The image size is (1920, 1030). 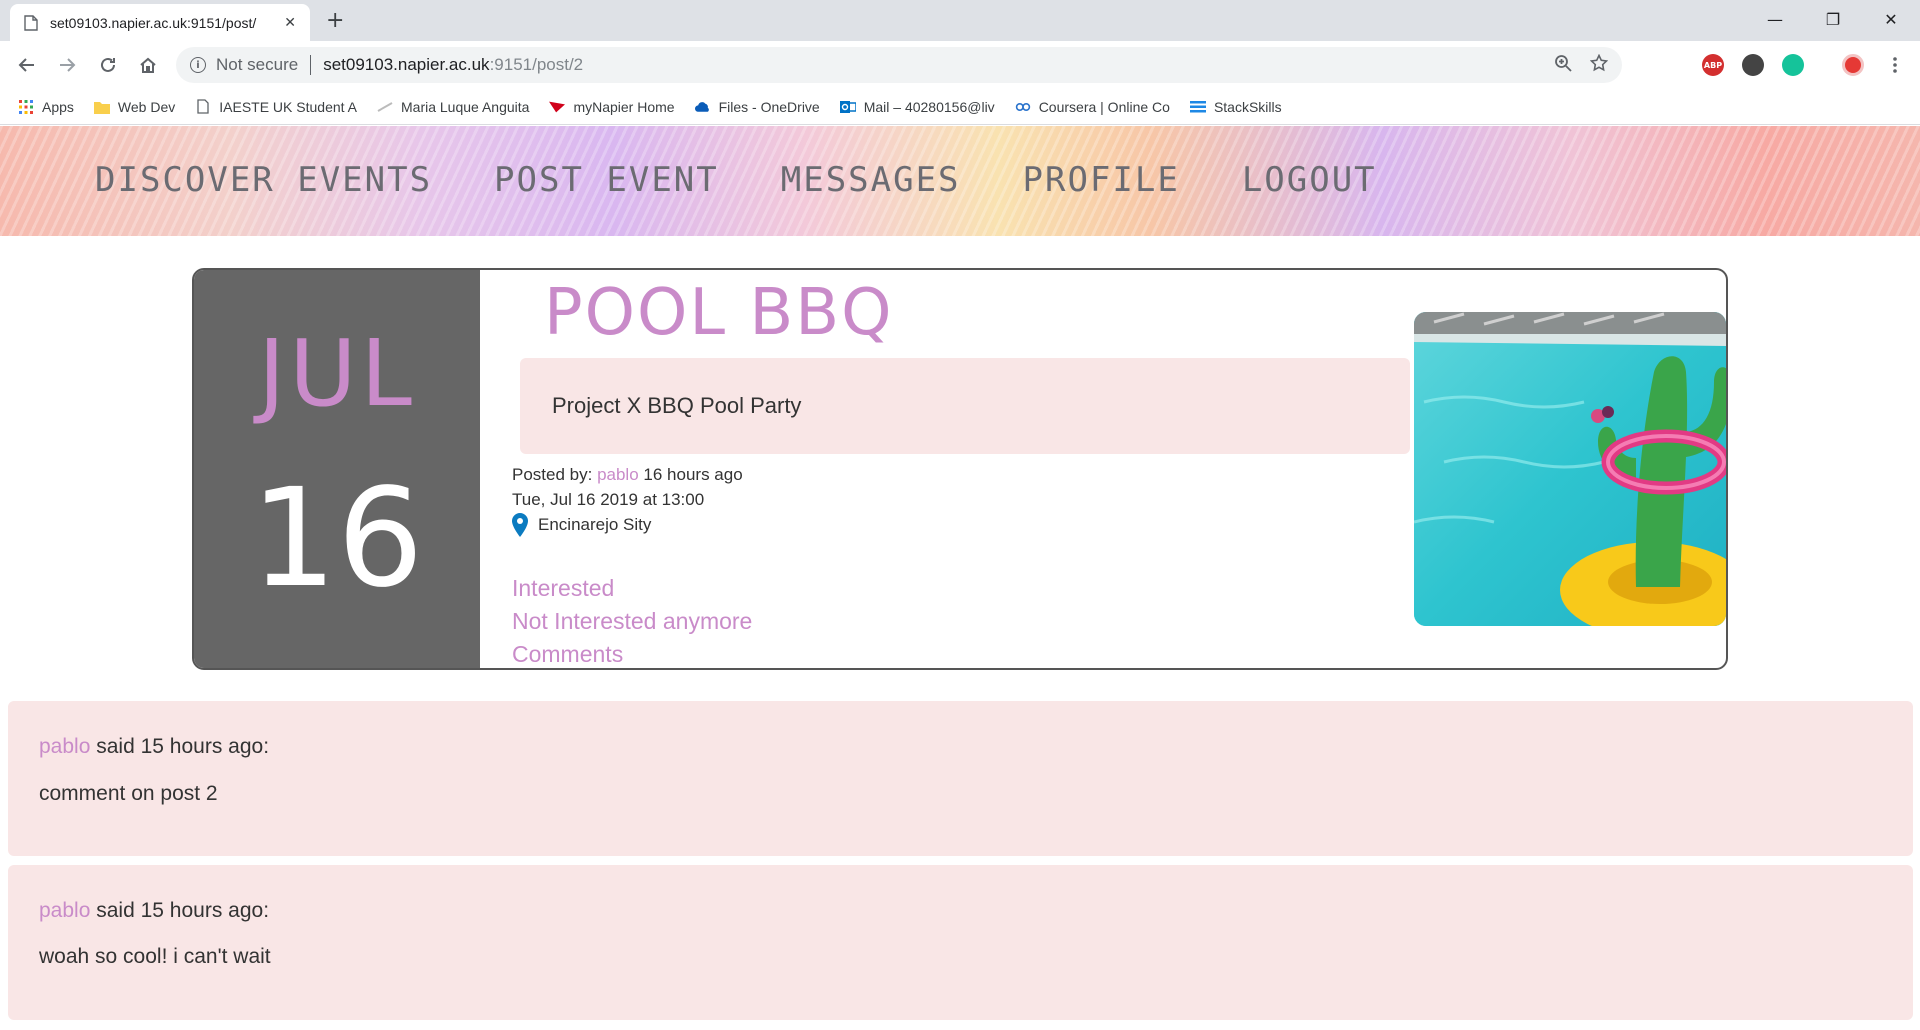 What do you see at coordinates (108, 65) in the screenshot?
I see `reload-icon` at bounding box center [108, 65].